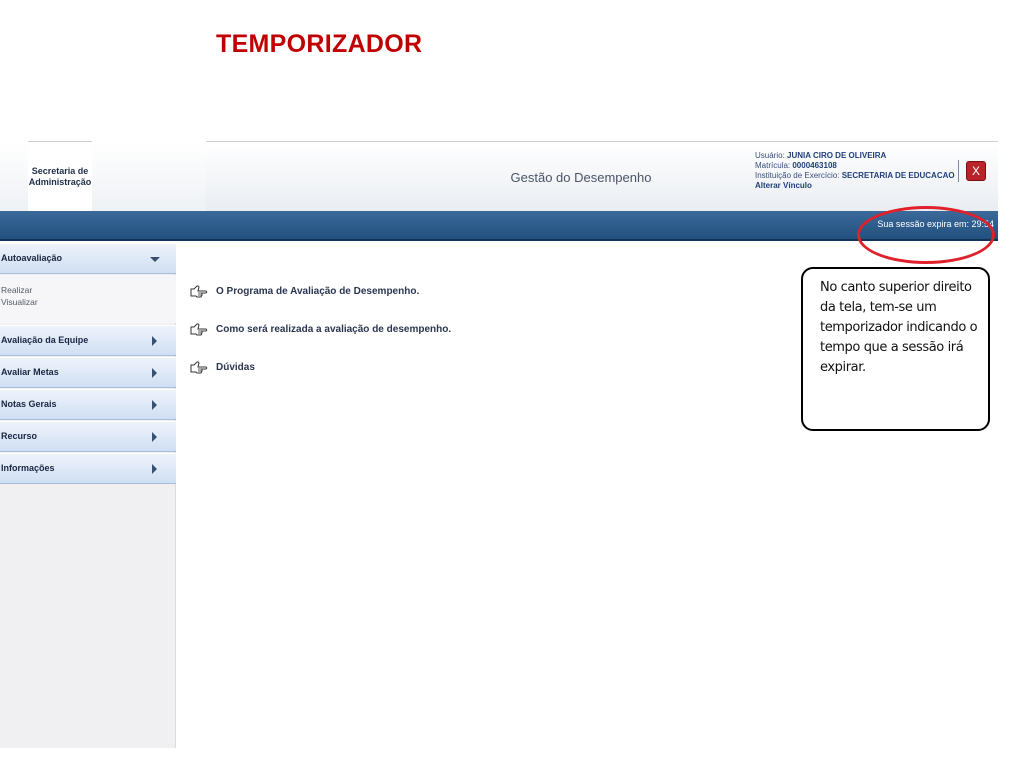  I want to click on user-name: JUNIA CIRO DE OLIVEIRA, so click(837, 155).